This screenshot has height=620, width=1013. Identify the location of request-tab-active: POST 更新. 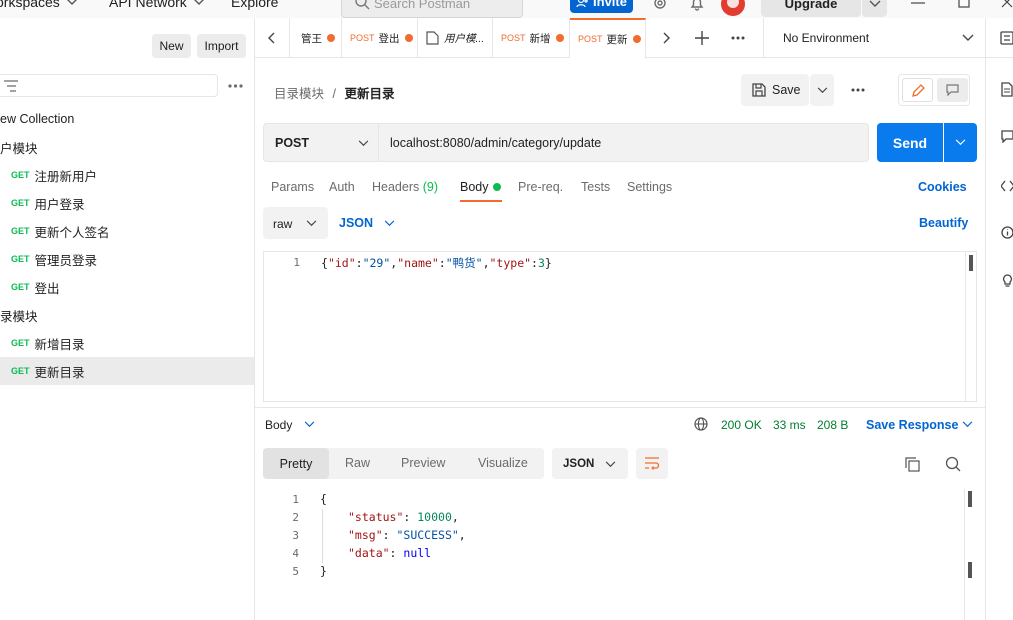
(608, 38).